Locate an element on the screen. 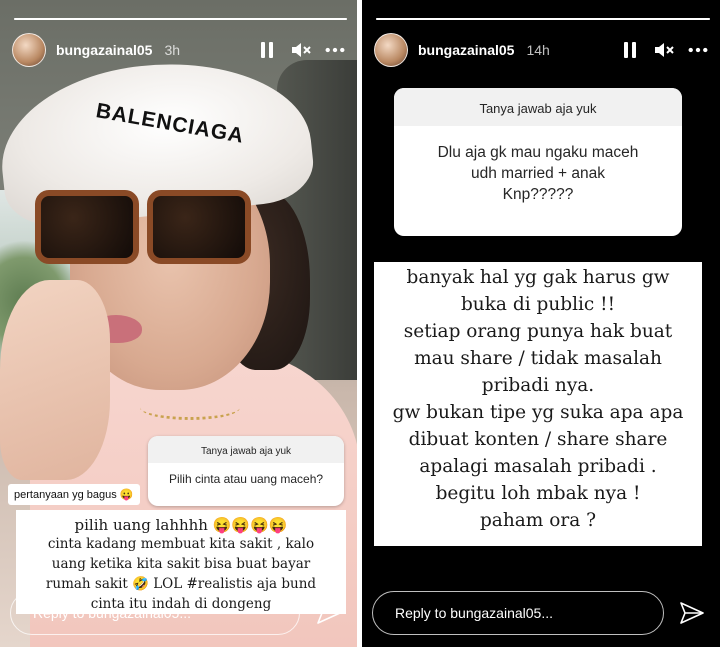  question-line: udh married + anak is located at coordinates (538, 173).